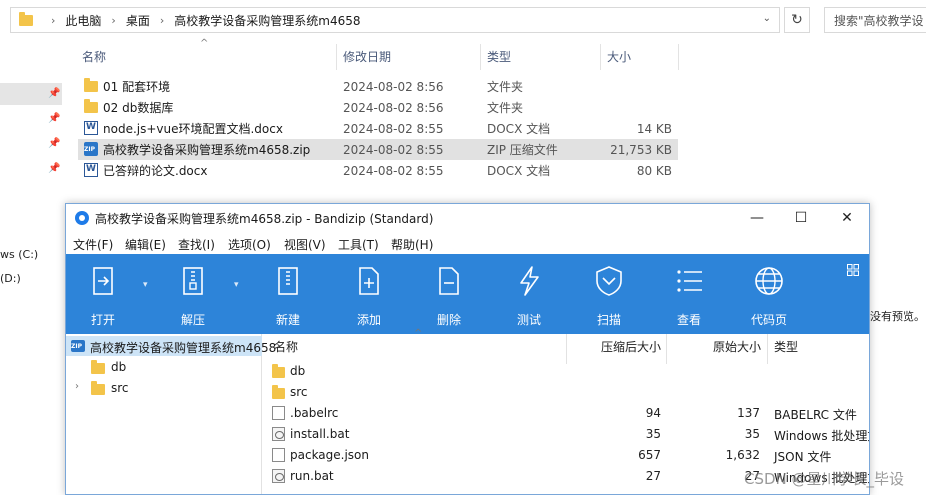 The height and width of the screenshot is (495, 926). What do you see at coordinates (797, 20) in the screenshot?
I see `refresh-button: ↻` at bounding box center [797, 20].